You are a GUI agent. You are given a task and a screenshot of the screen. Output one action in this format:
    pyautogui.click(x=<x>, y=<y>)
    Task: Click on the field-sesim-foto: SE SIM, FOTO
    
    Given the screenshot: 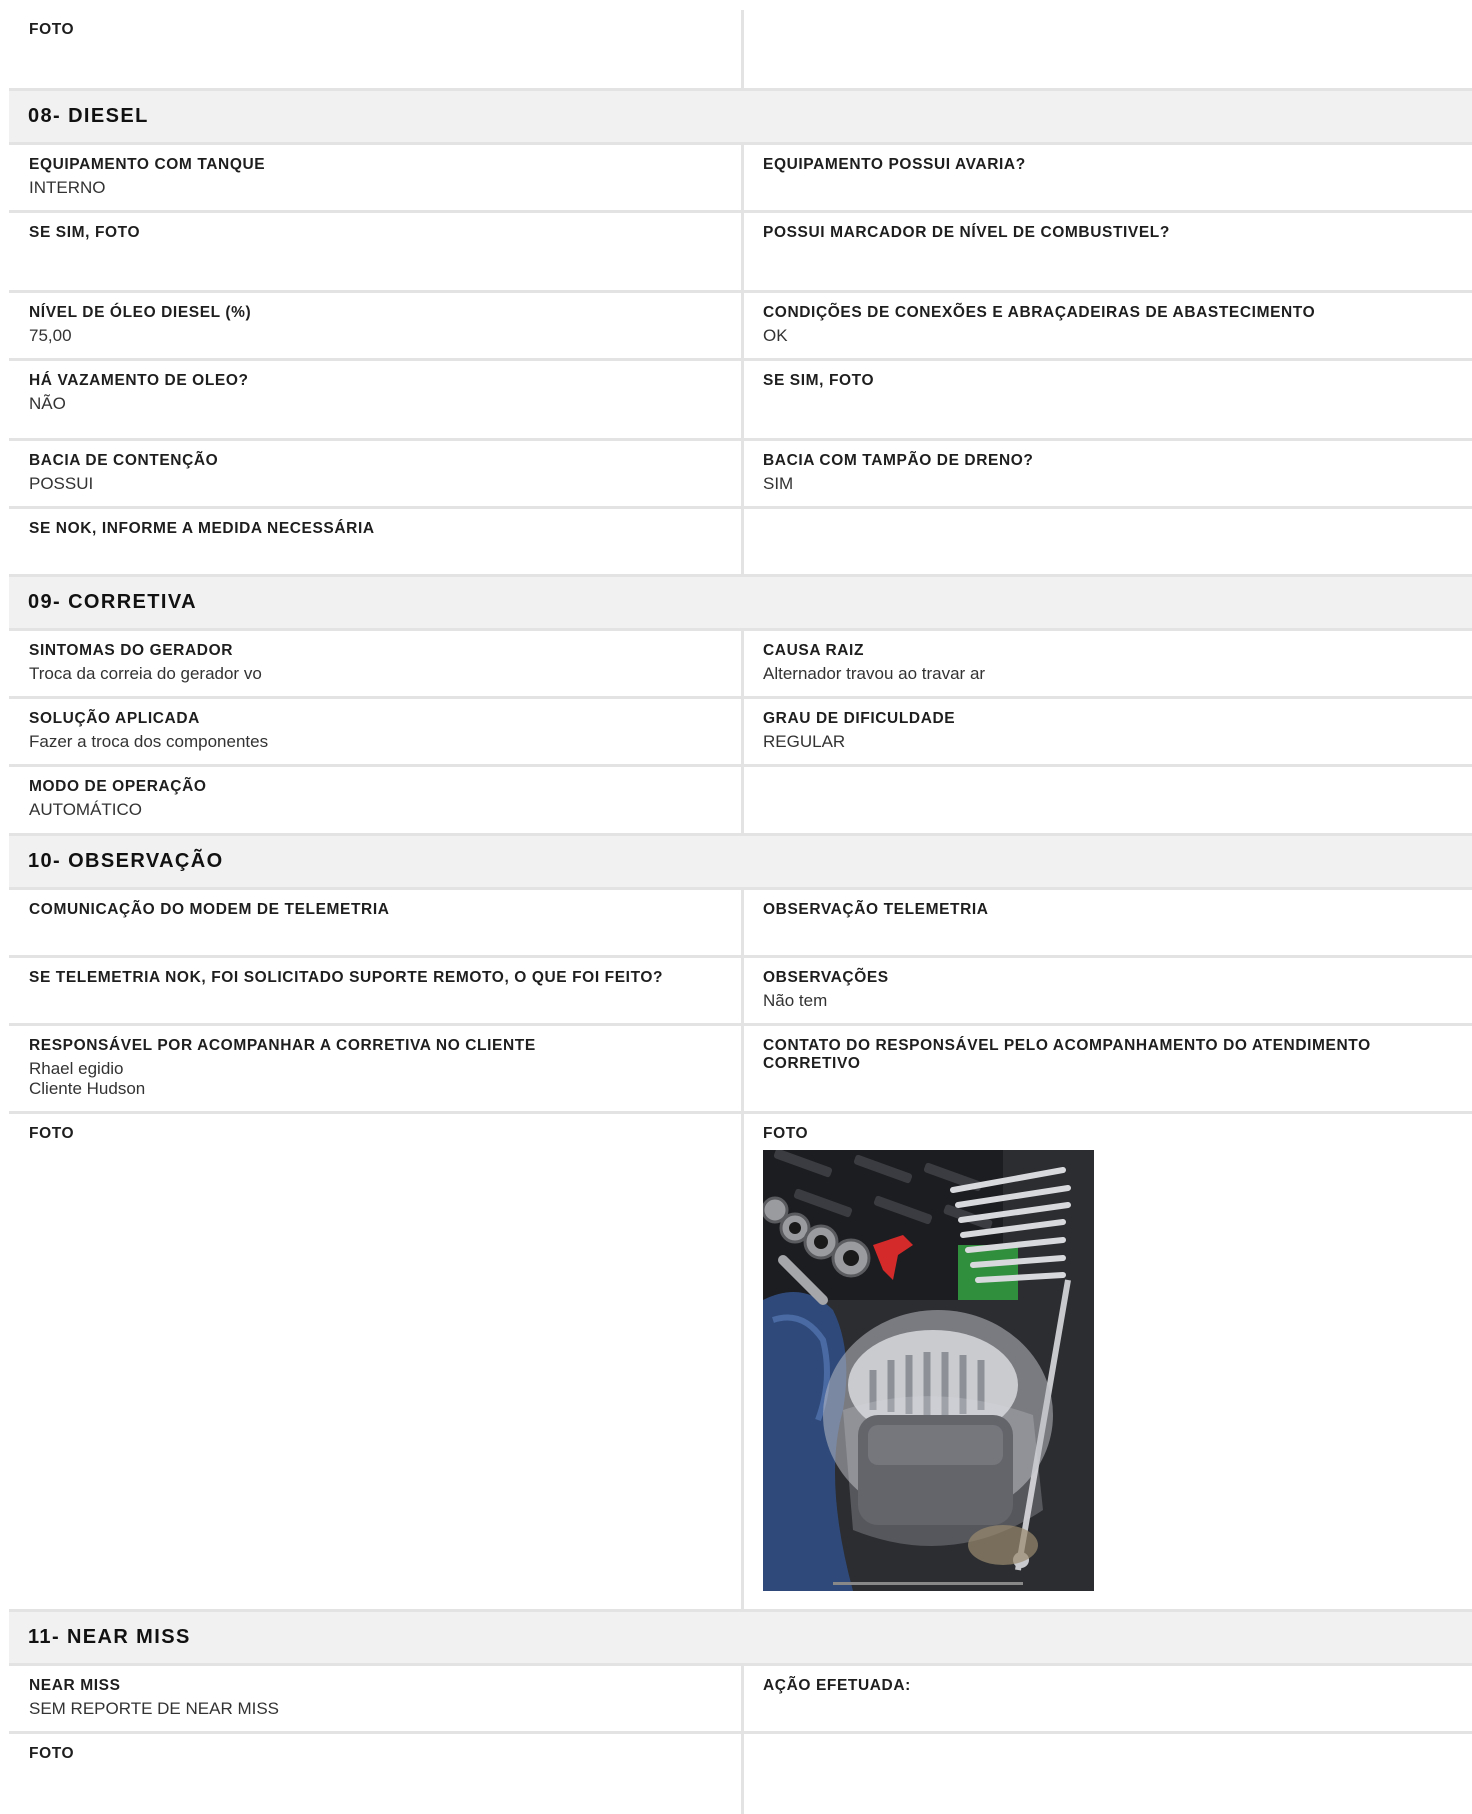 What is the action you would take?
    pyautogui.click(x=376, y=251)
    